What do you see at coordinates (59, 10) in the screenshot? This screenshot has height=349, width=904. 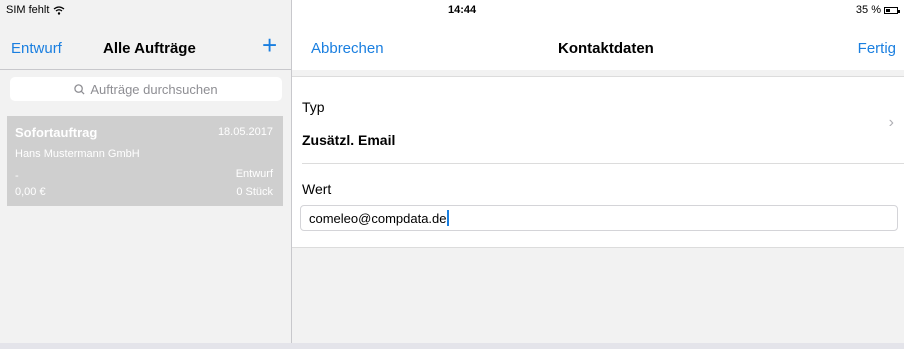 I see `wifi-icon` at bounding box center [59, 10].